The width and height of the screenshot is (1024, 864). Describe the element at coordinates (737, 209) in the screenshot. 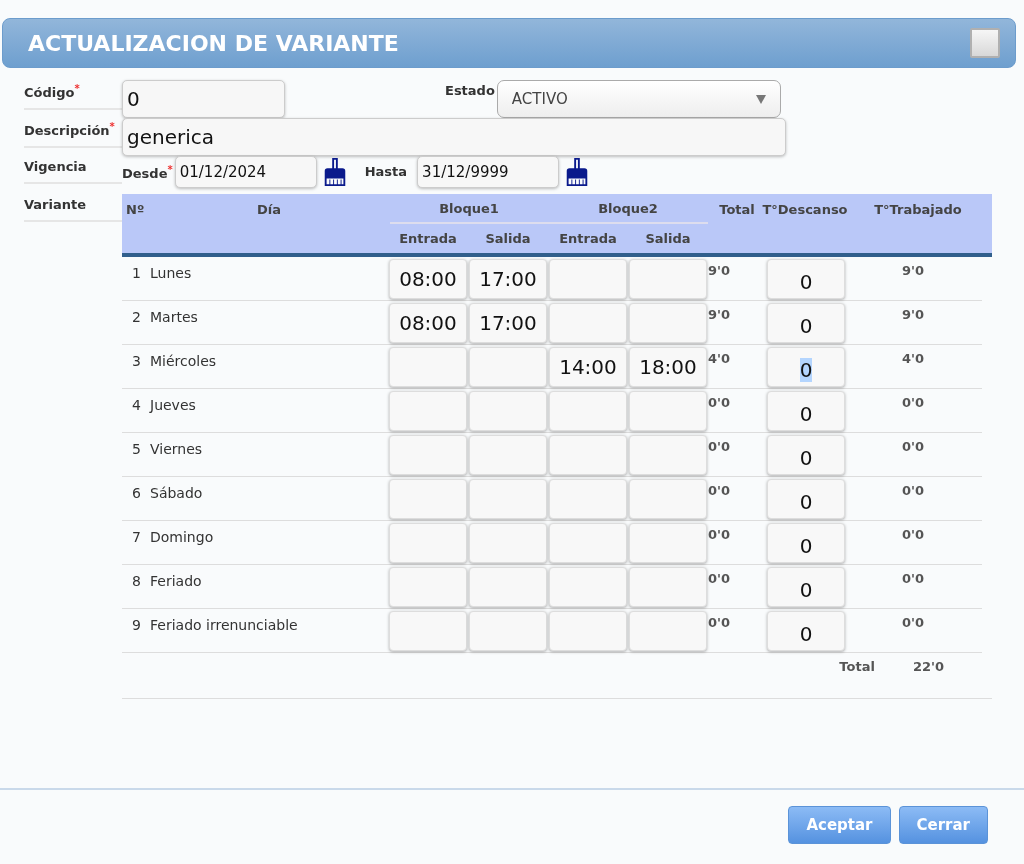

I see `column-header: Total` at that location.